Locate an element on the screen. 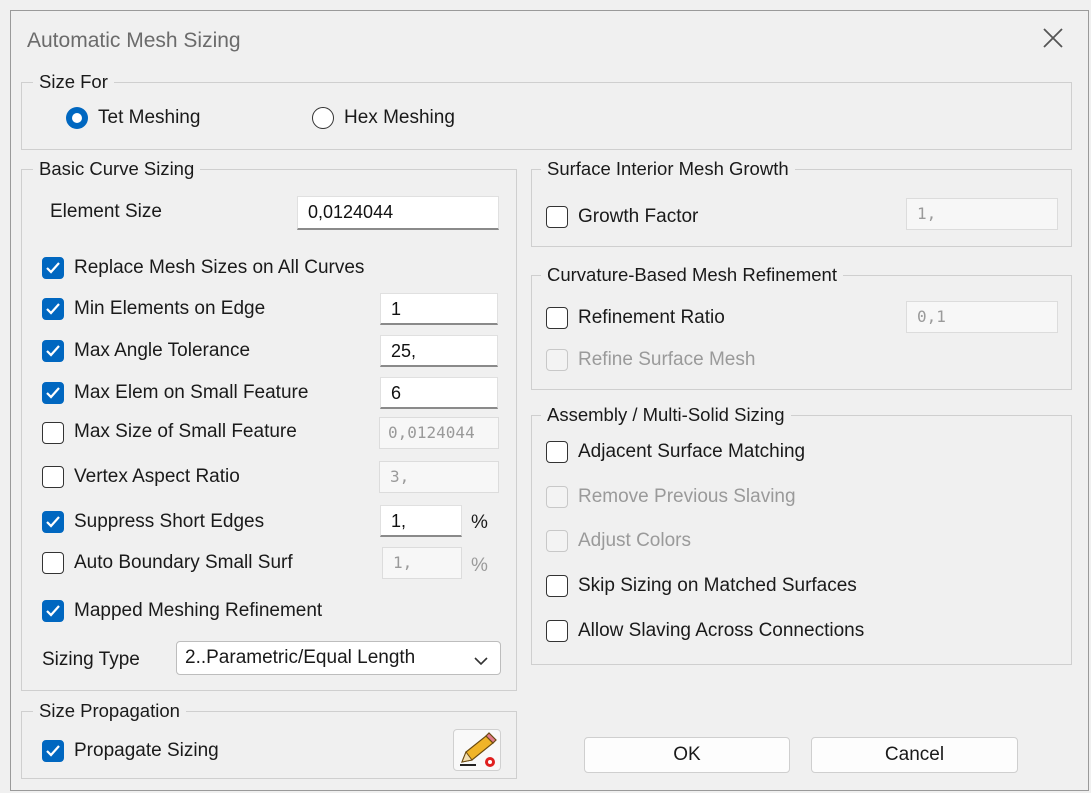 This screenshot has width=1091, height=793. refine-surface-mesh-checkbox is located at coordinates (557, 360).